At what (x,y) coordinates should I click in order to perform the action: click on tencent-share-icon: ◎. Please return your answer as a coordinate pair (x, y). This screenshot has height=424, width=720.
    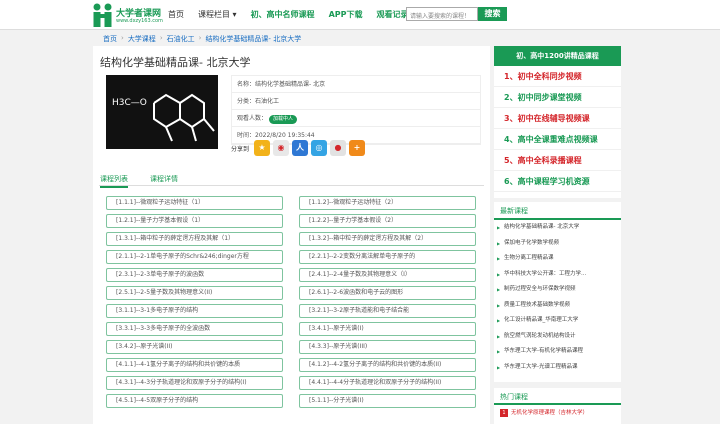
    Looking at the image, I should click on (319, 148).